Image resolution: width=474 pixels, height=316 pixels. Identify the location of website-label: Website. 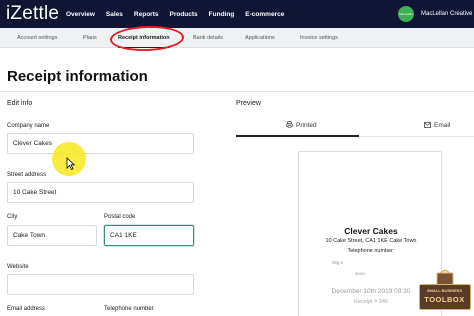
(18, 267).